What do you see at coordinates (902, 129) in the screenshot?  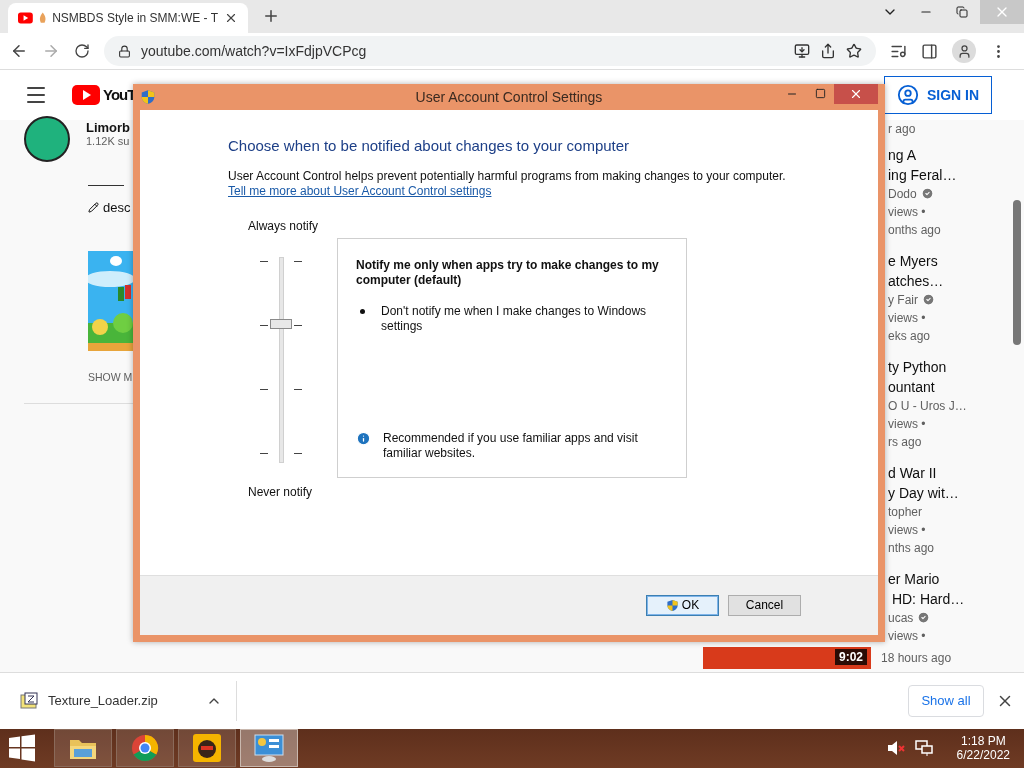 I see `video-age: r ago` at bounding box center [902, 129].